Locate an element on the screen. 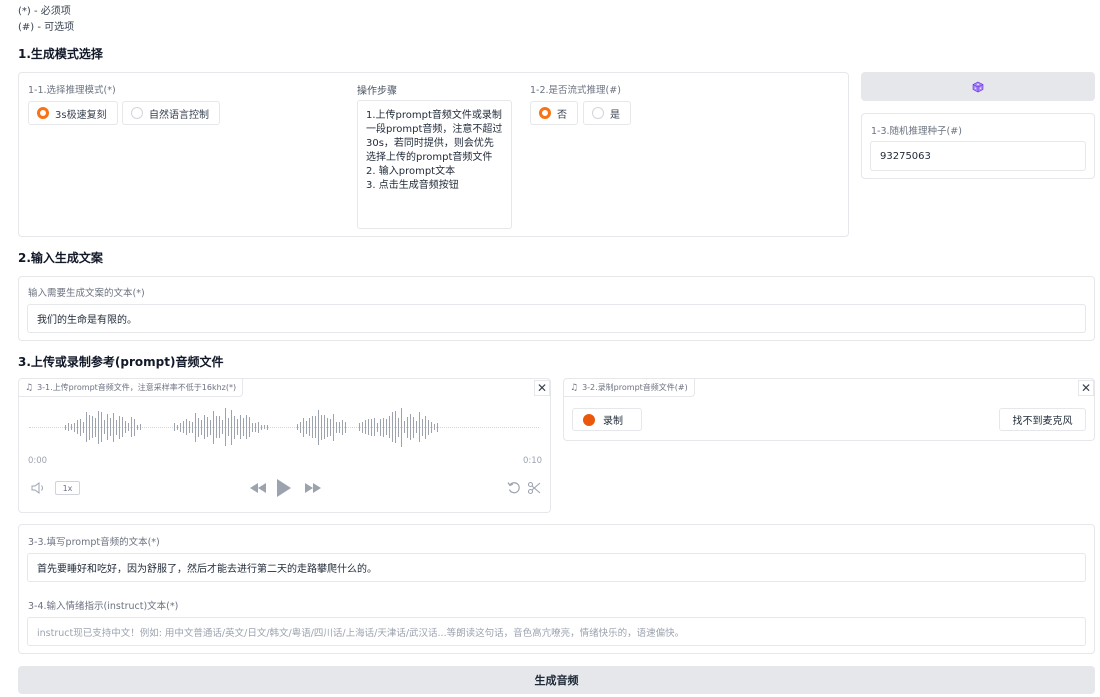  mode-option-natural-language: 自然语言控制 is located at coordinates (171, 113).